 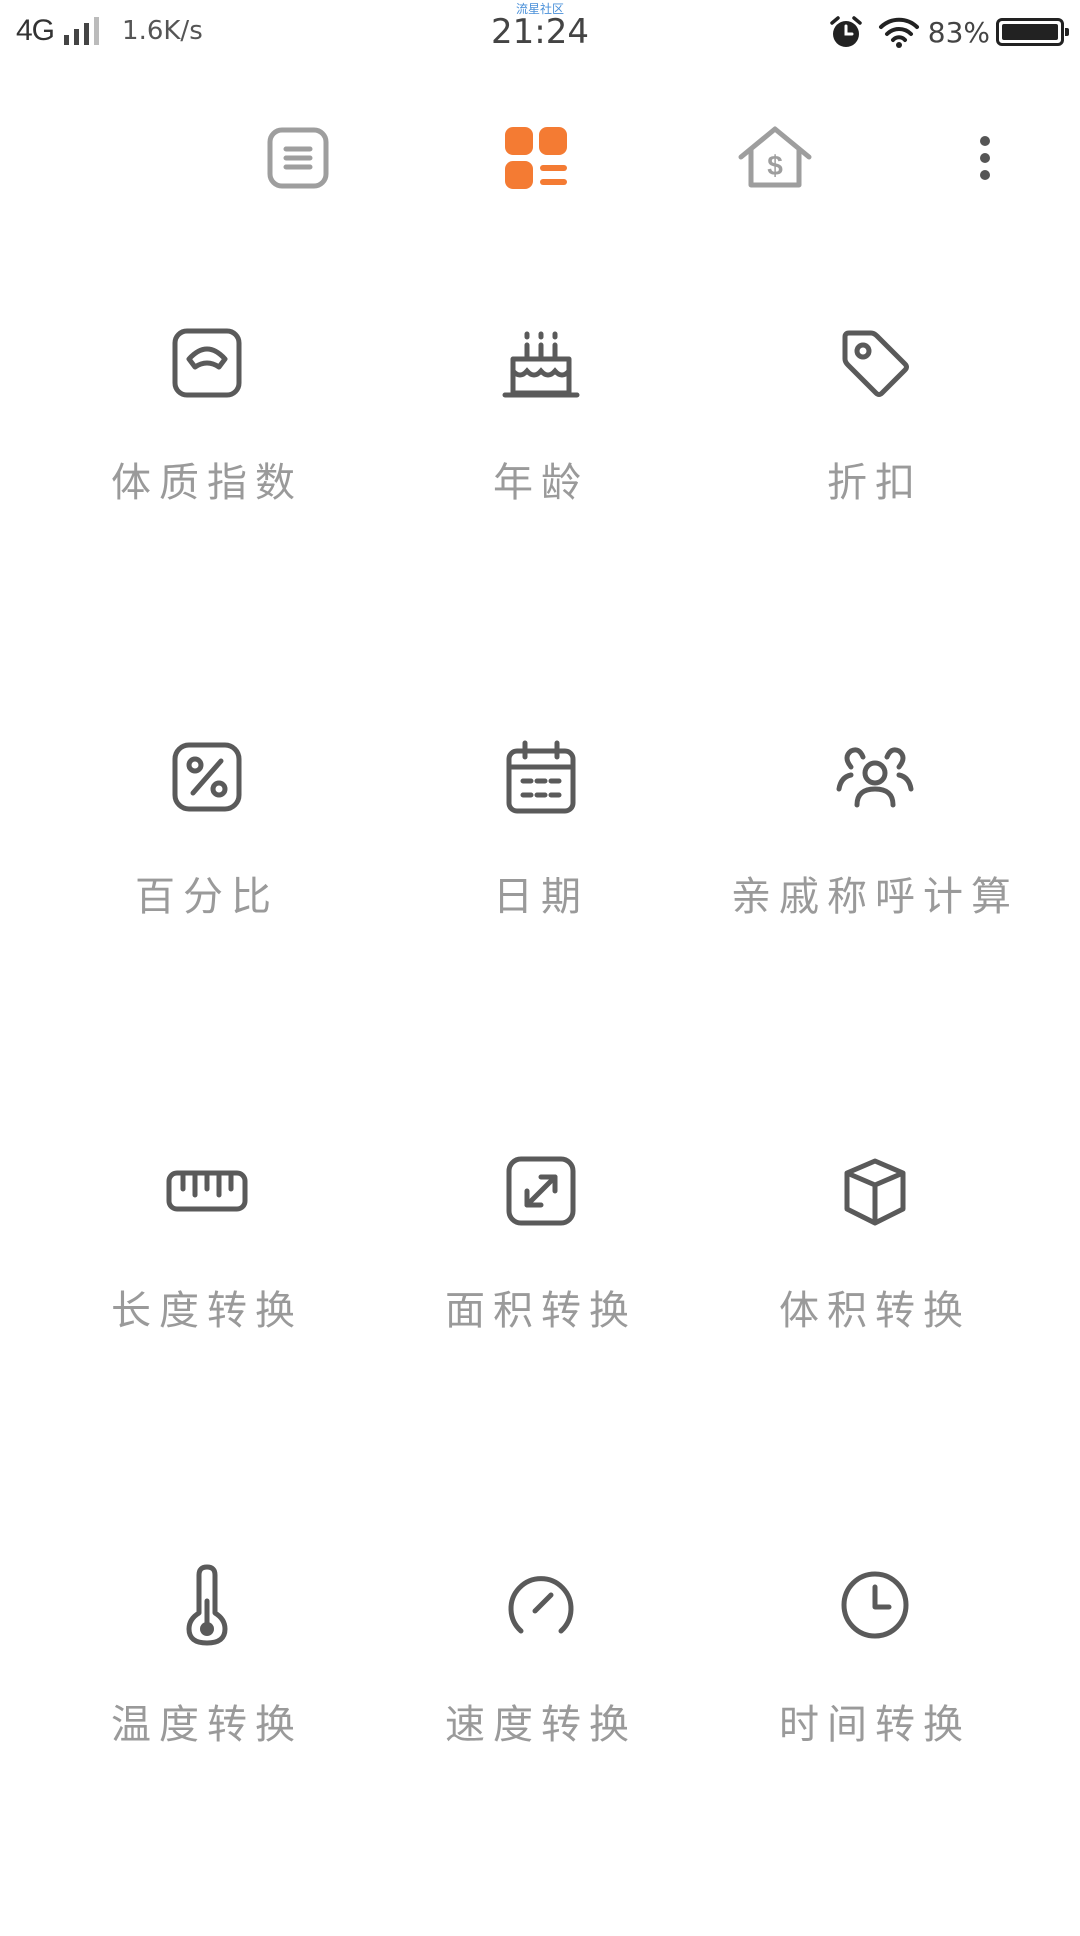 I want to click on percent-icon, so click(x=207, y=777).